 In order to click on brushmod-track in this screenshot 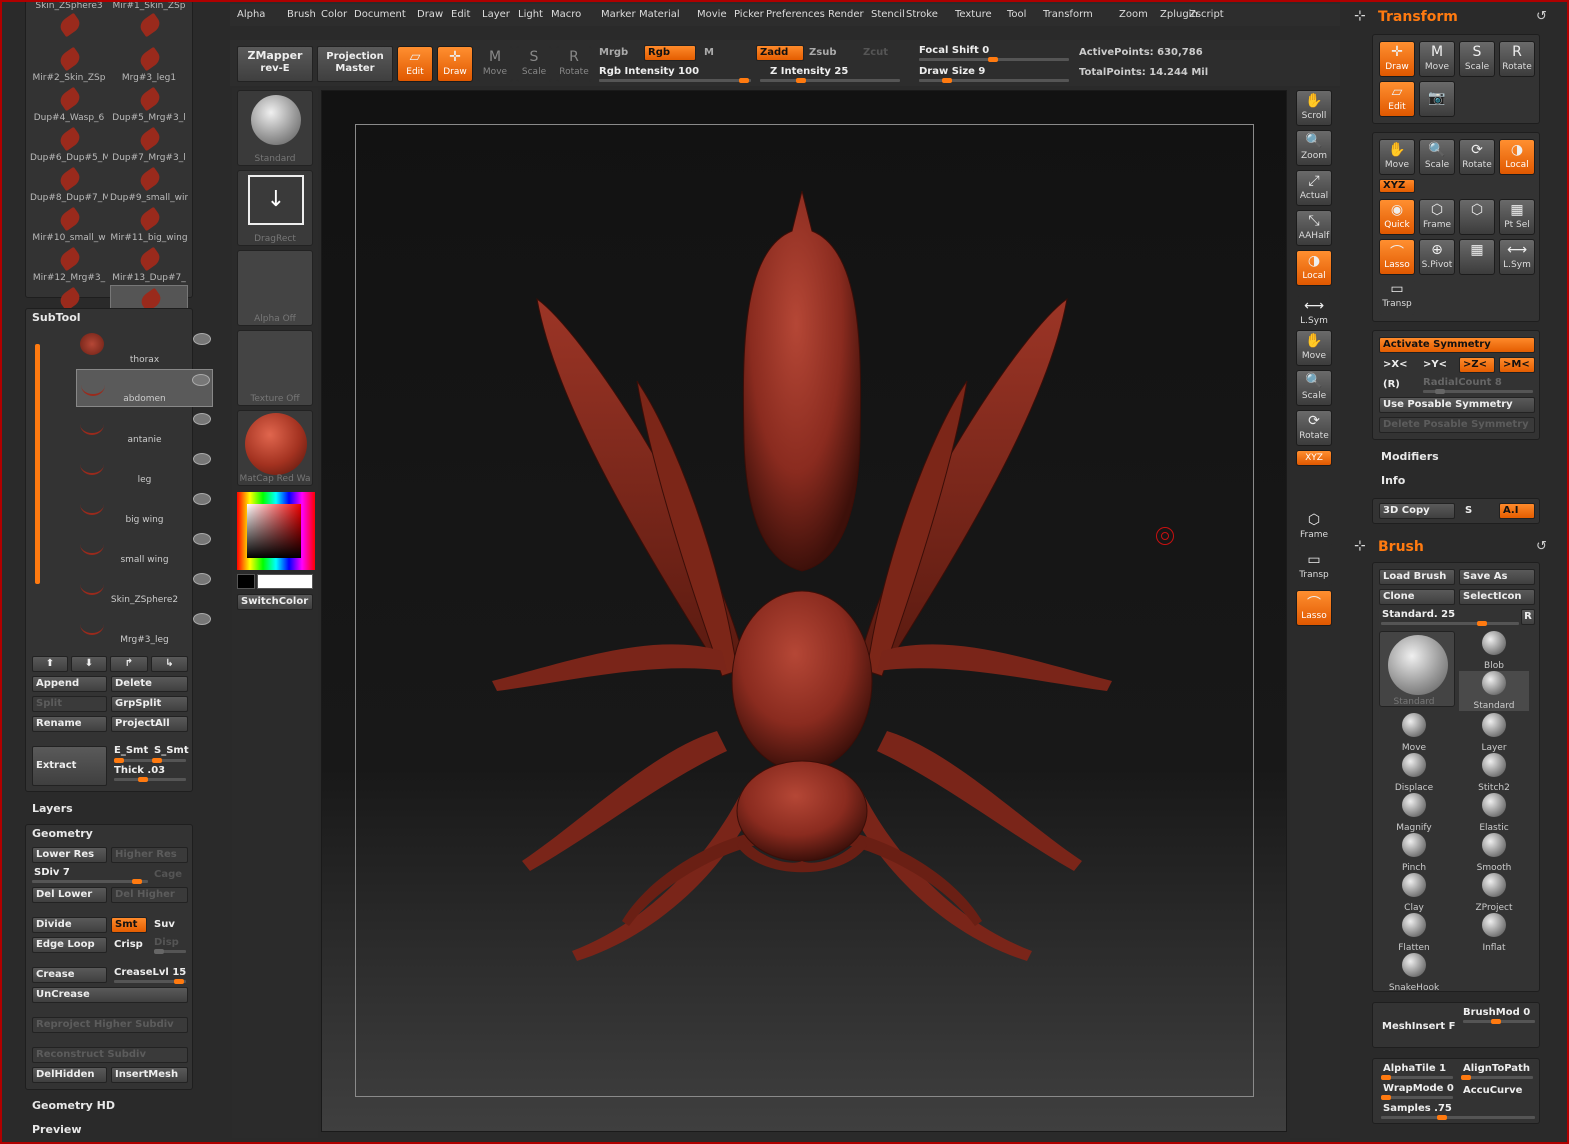, I will do `click(1499, 1021)`.